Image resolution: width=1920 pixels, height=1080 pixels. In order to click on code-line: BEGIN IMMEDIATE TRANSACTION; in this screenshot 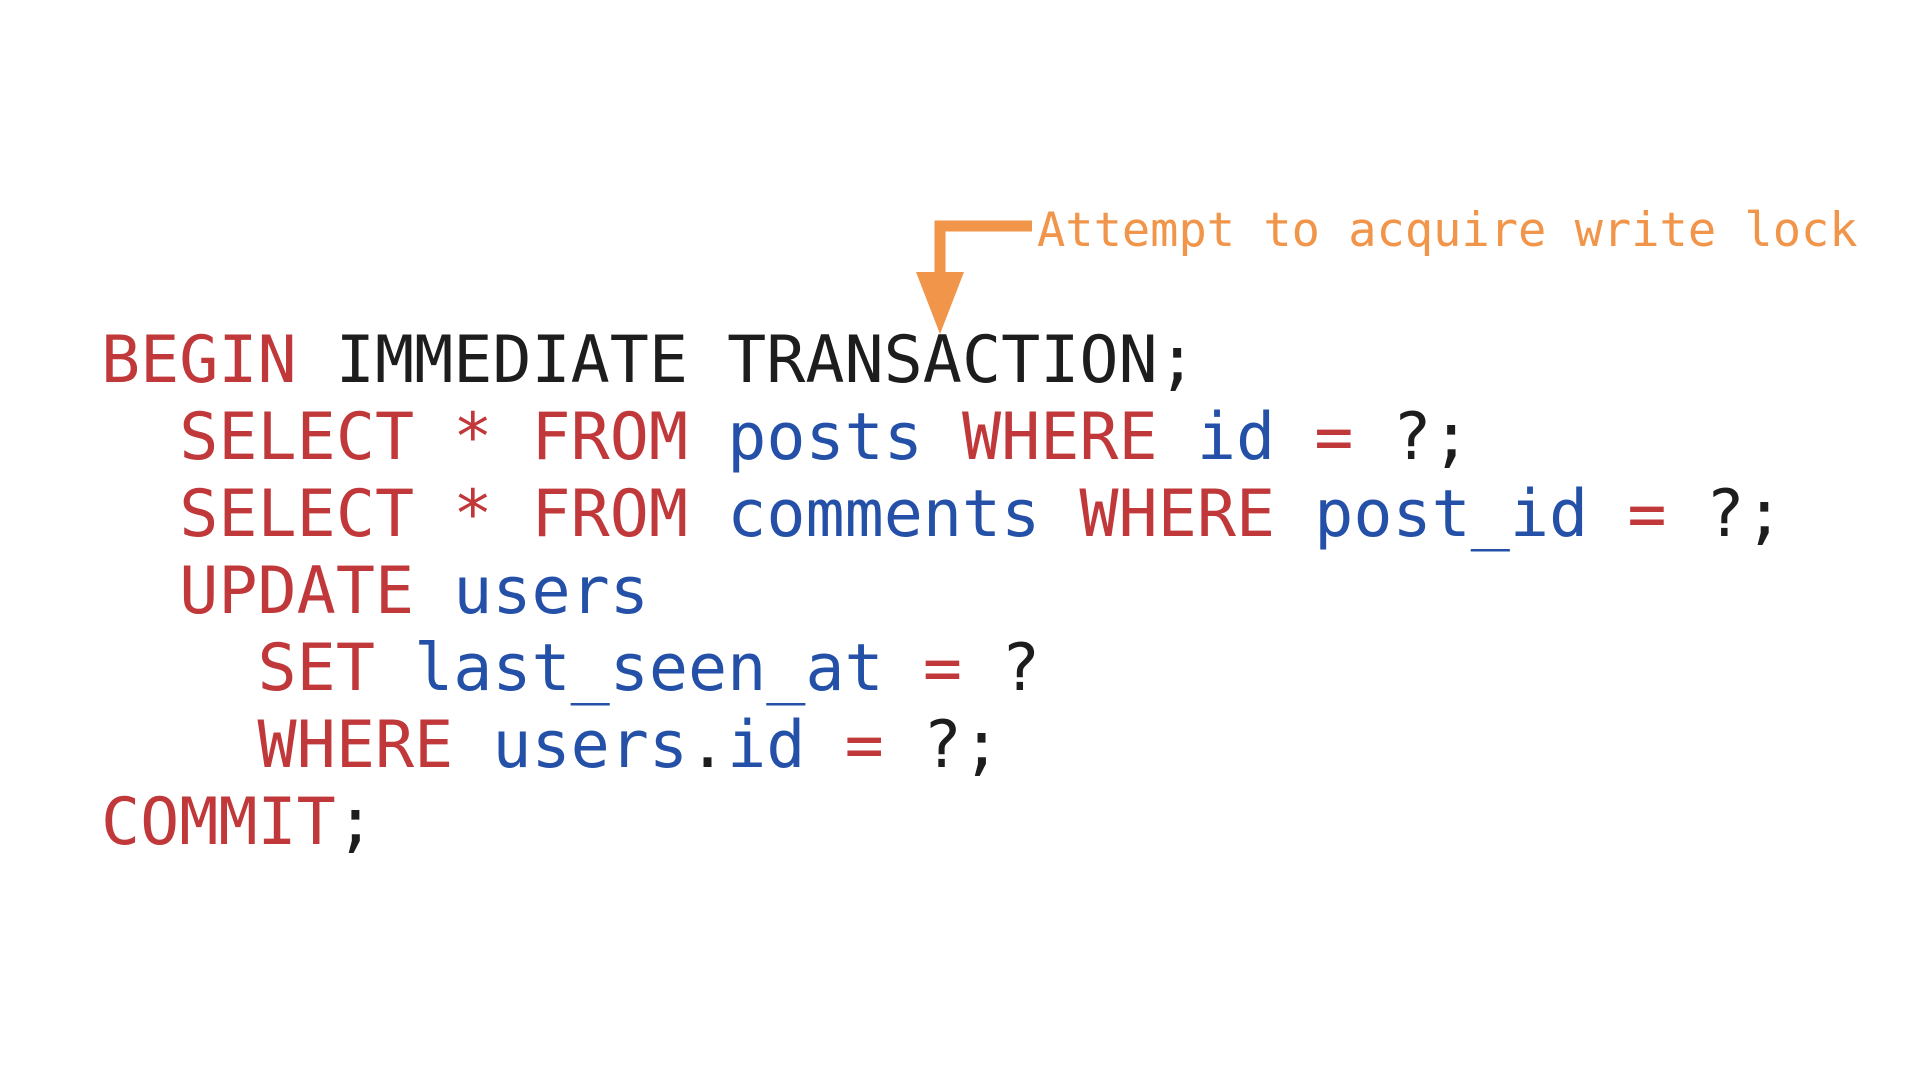, I will do `click(942, 360)`.